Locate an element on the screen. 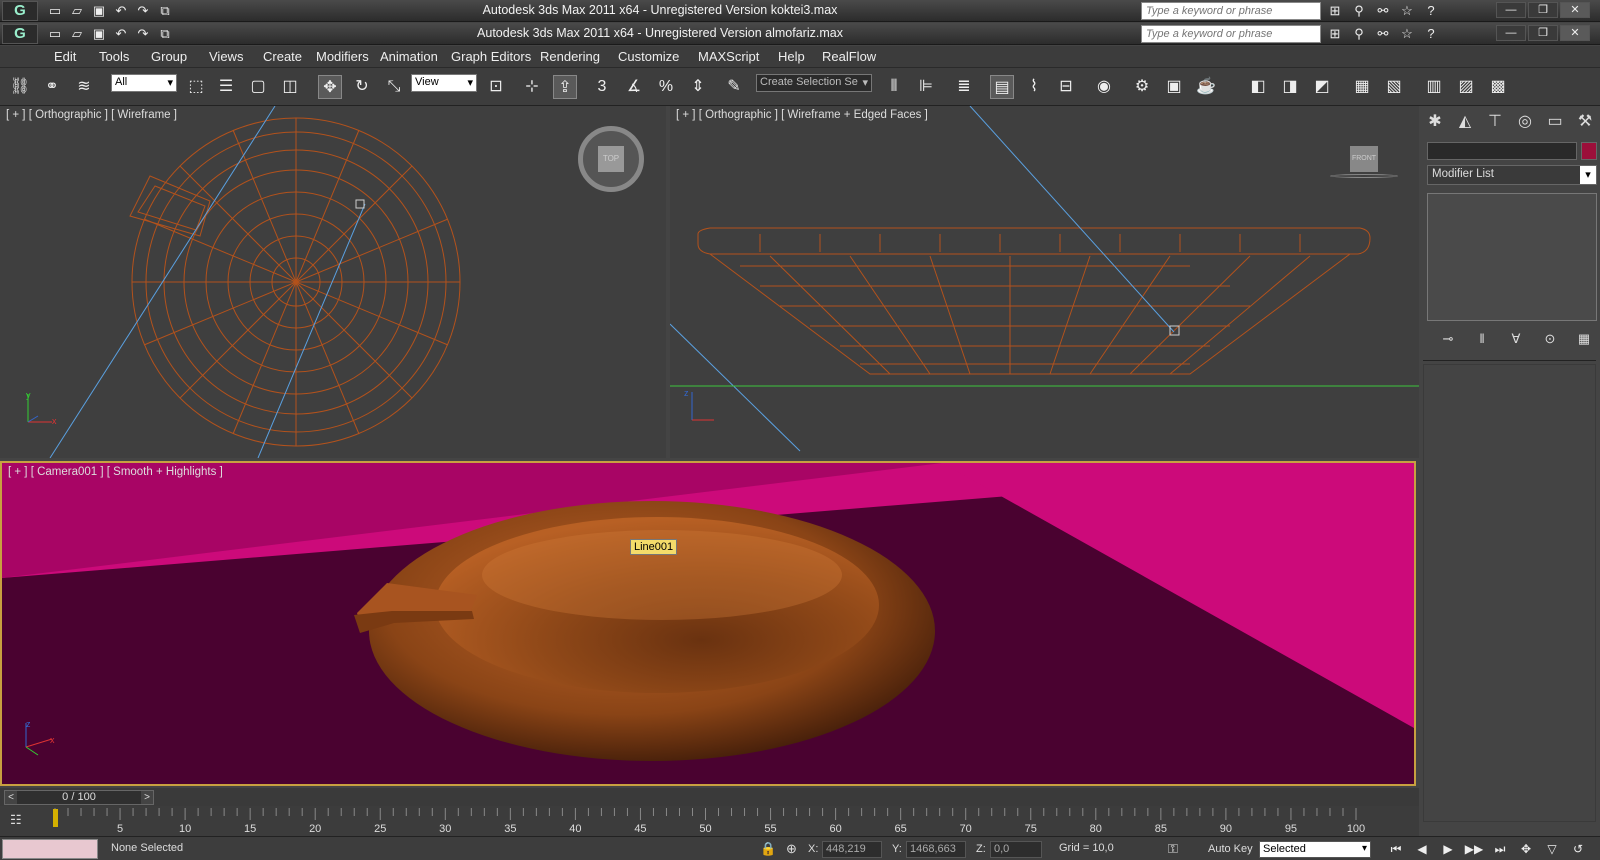 This screenshot has width=1600, height=860. menu-maxscript: MAXScript is located at coordinates (728, 56).